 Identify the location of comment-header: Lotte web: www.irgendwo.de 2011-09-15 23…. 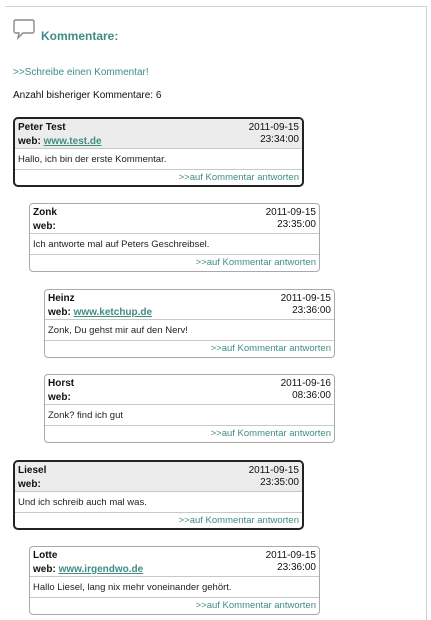
(174, 561).